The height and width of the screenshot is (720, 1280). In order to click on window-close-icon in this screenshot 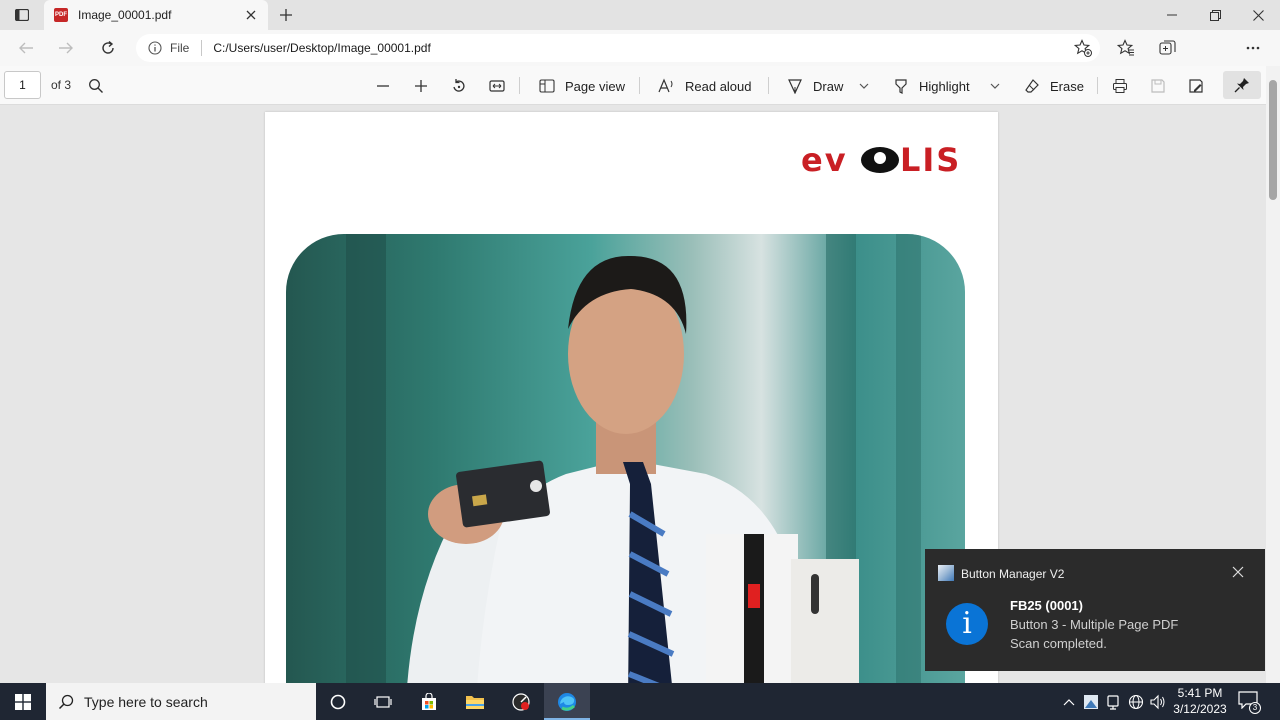, I will do `click(1258, 15)`.